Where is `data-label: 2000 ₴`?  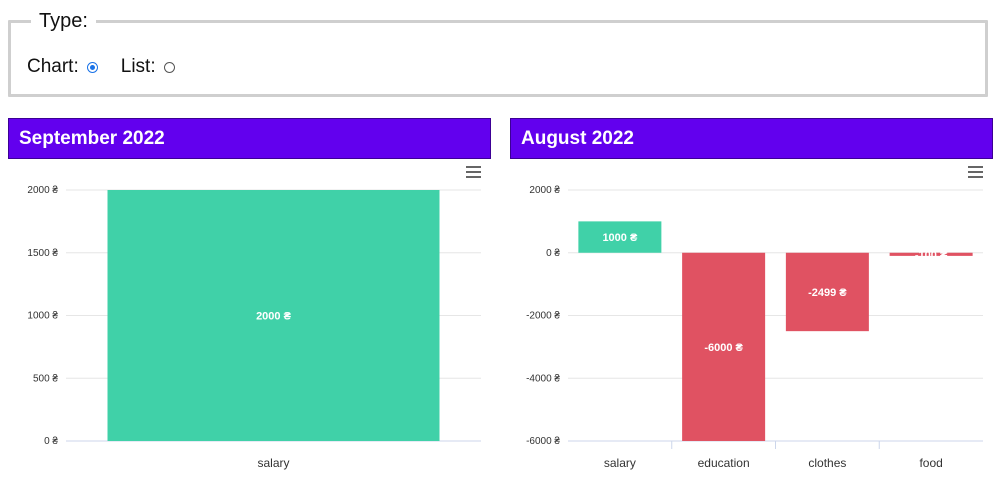 data-label: 2000 ₴ is located at coordinates (274, 317).